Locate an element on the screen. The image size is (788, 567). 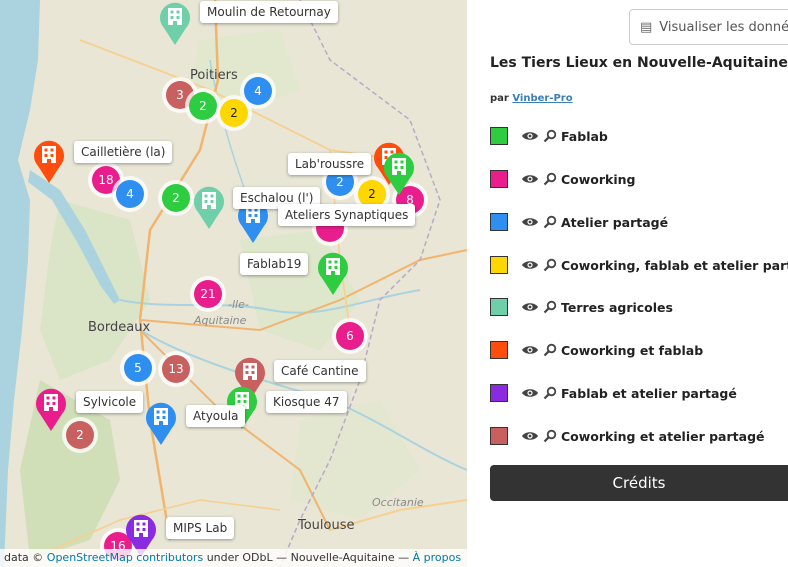
map-title: Les Tiers Lieux en Nouvelle-Aquitaine is located at coordinates (639, 63).